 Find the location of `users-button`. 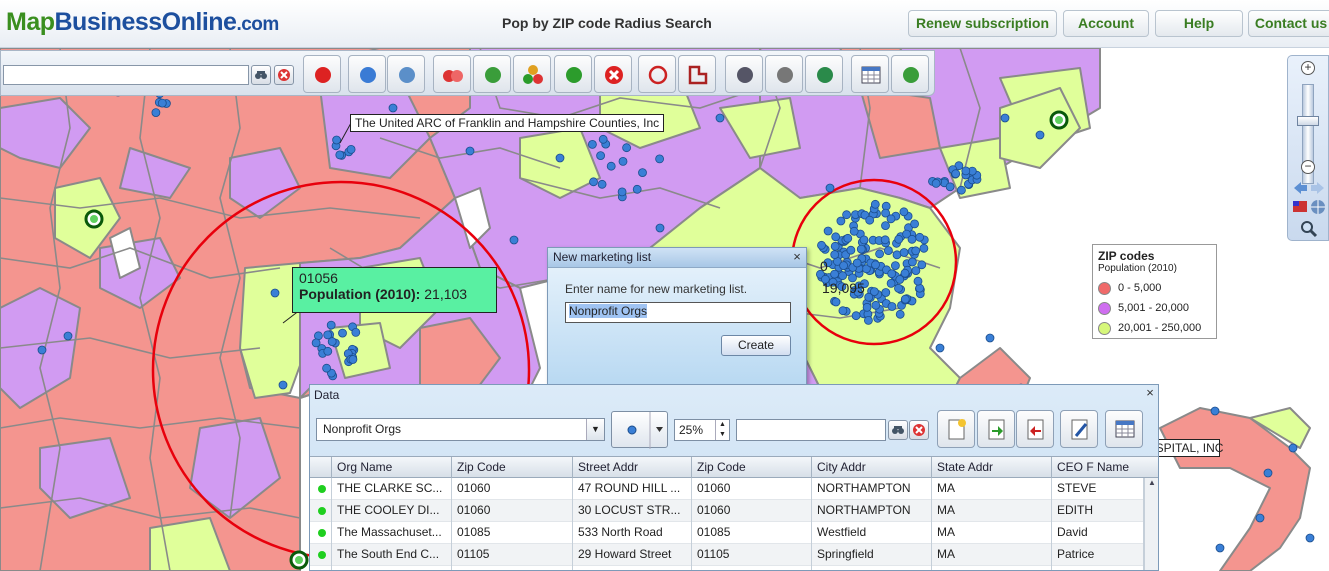

users-button is located at coordinates (744, 74).